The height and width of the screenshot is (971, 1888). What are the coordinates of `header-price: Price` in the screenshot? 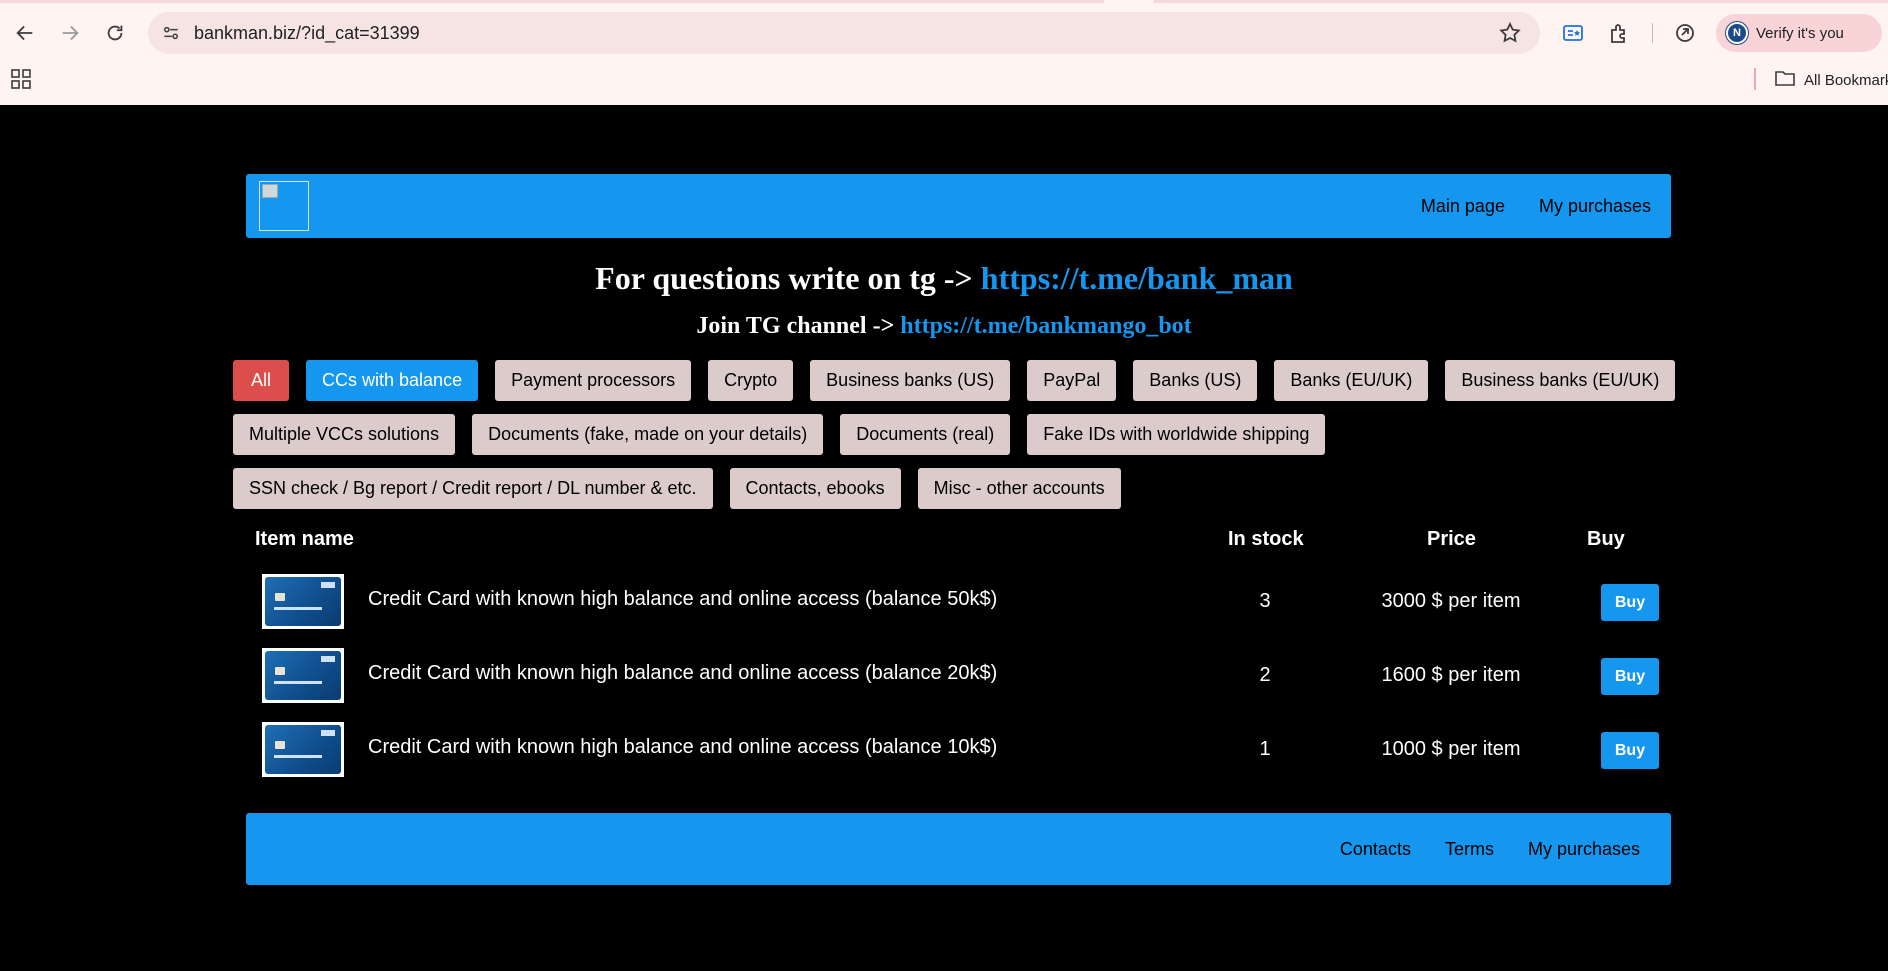 It's located at (1451, 539).